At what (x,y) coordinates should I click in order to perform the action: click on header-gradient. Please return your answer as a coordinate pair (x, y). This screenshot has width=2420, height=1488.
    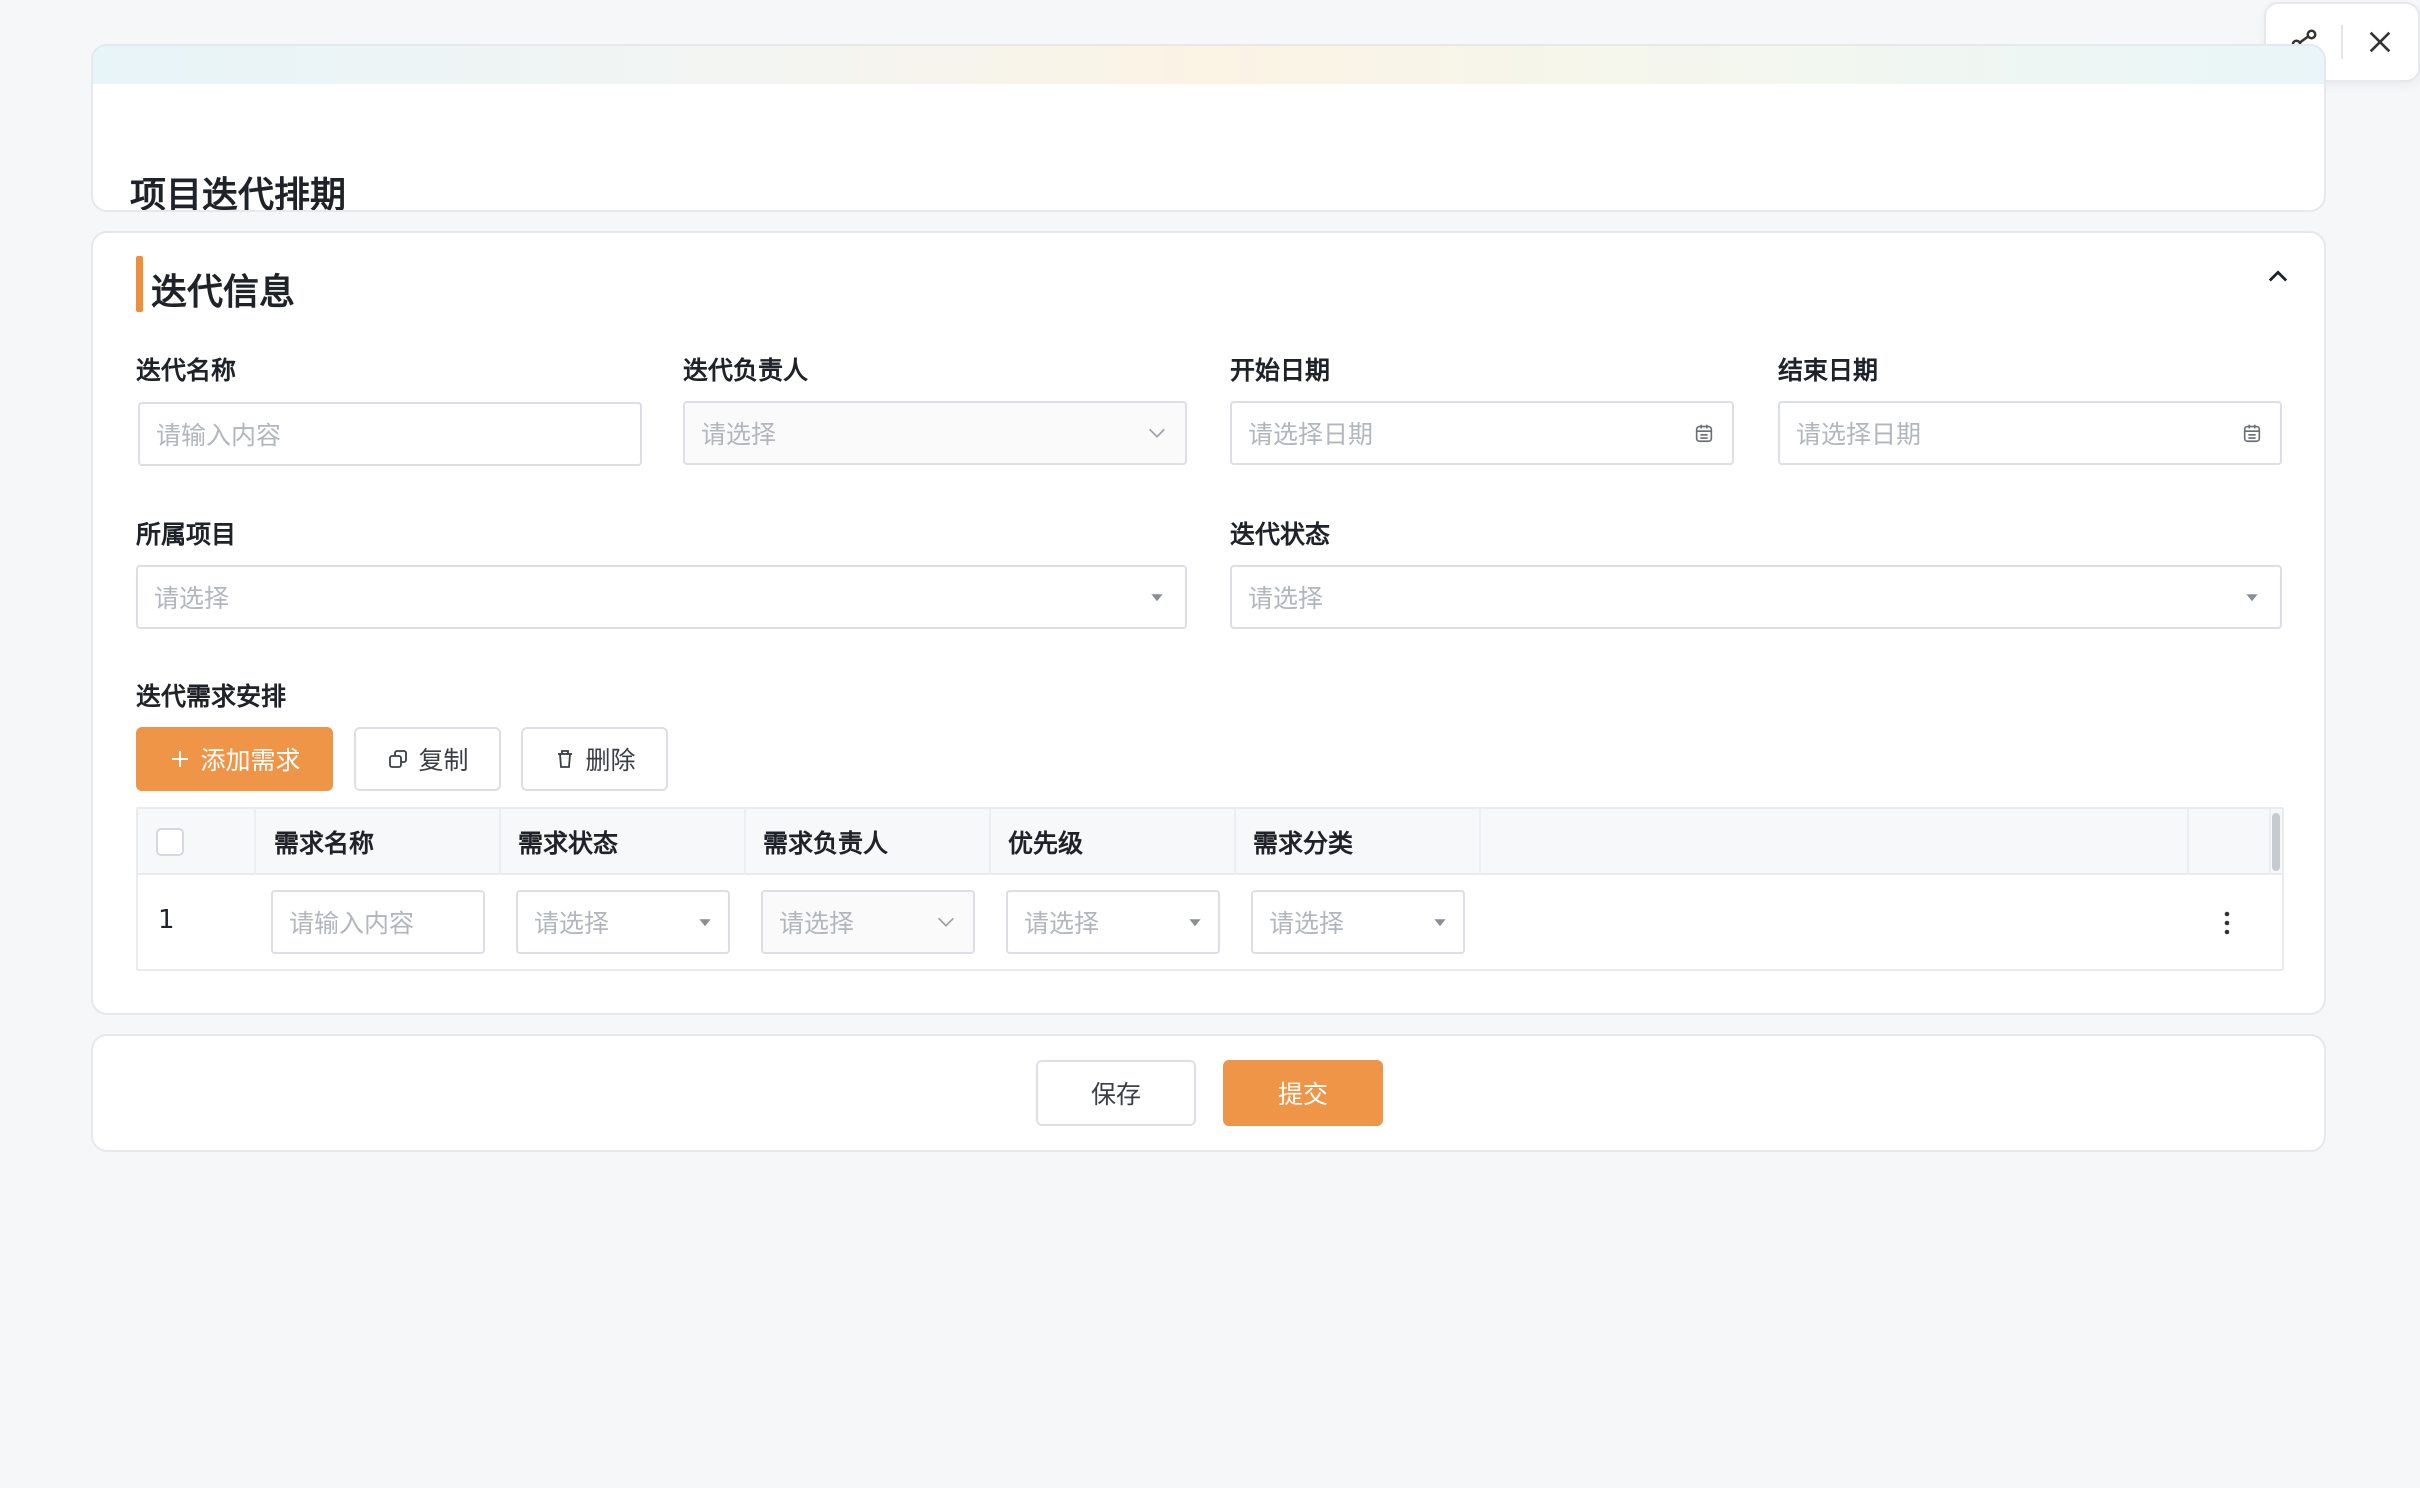
    Looking at the image, I should click on (1208, 65).